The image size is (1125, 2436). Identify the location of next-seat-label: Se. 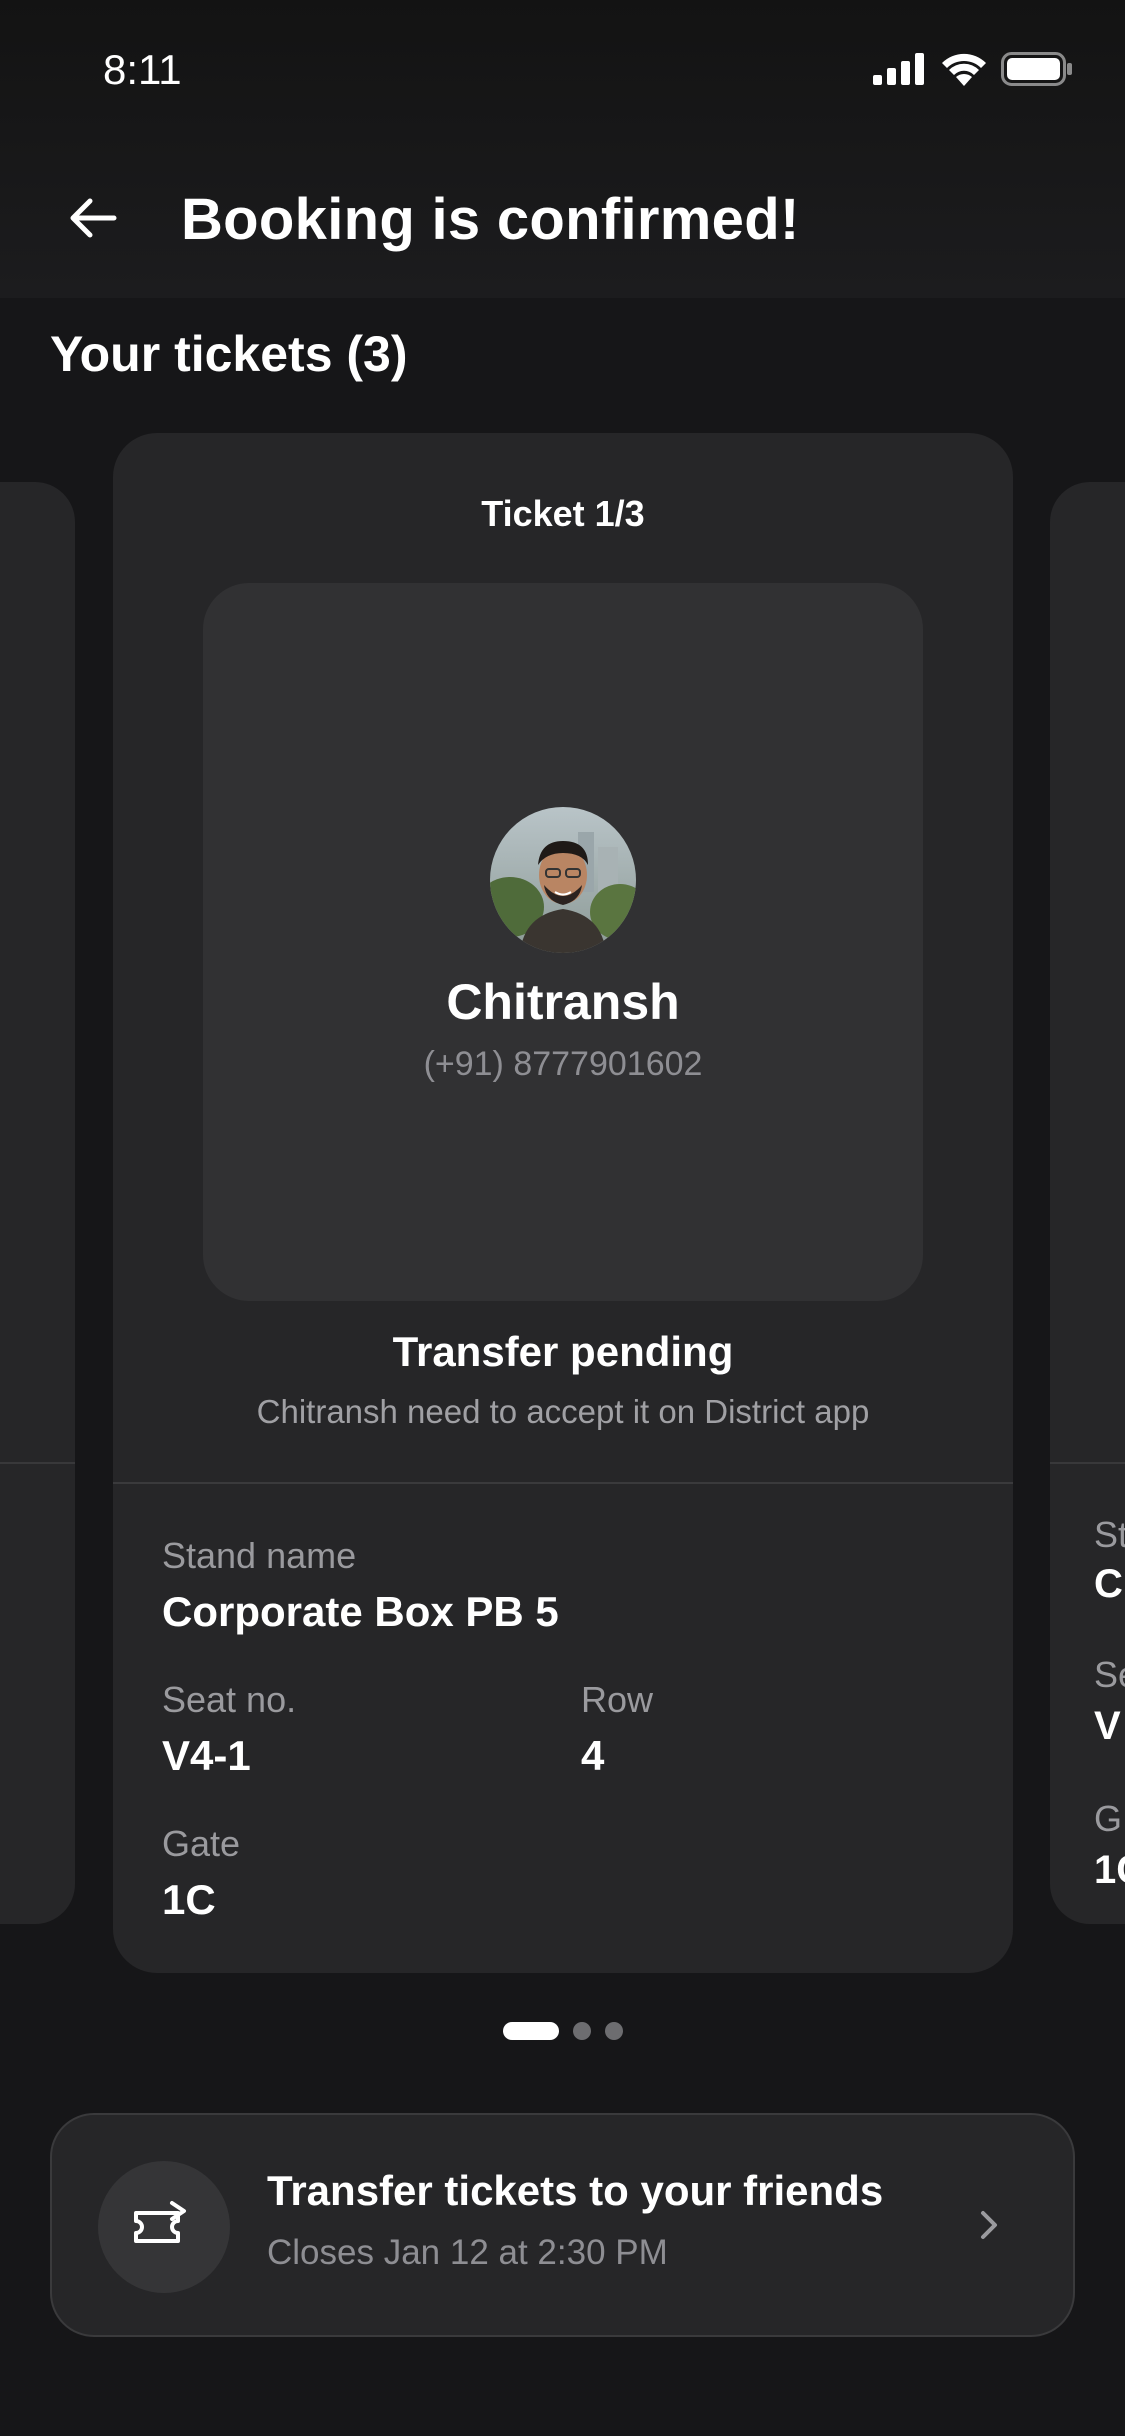
(1109, 1674).